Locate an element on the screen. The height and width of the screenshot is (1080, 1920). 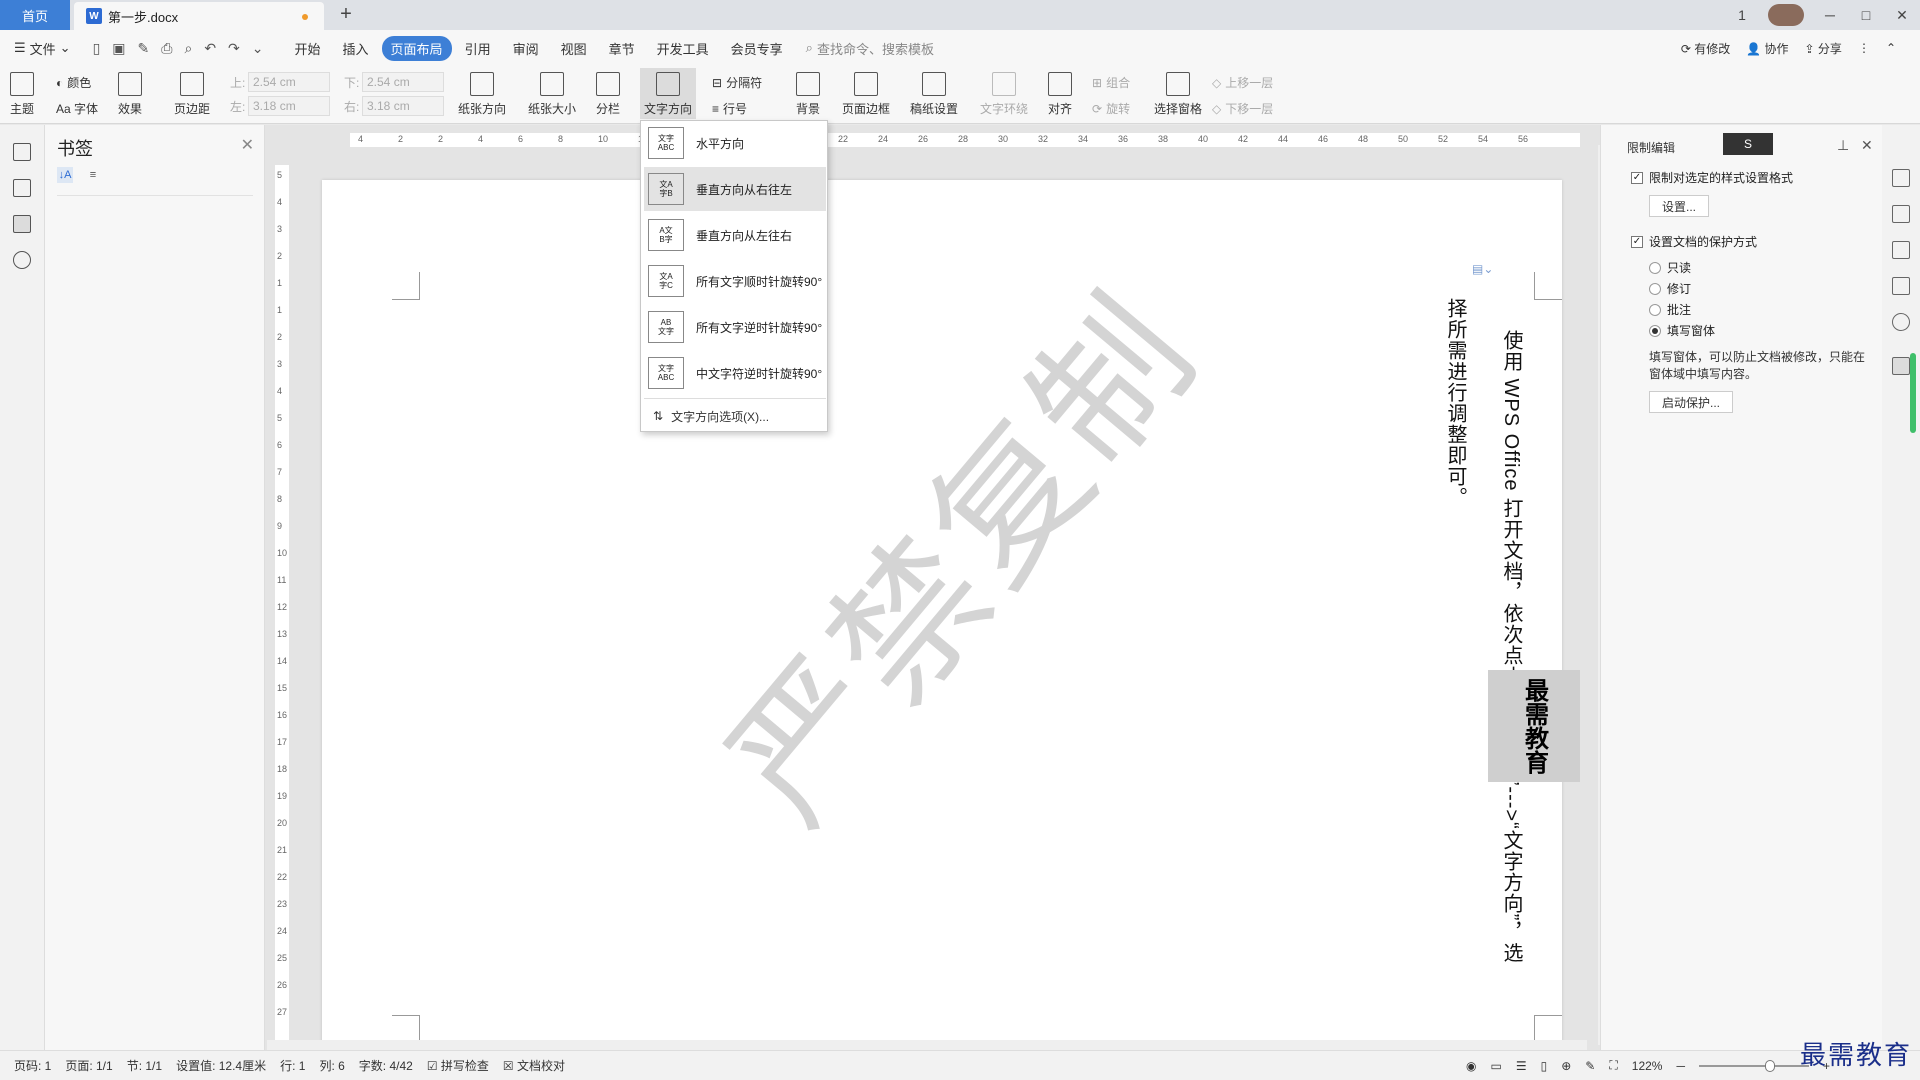
menu-item-vertical-ltr: A文 B字 垂直方向从左往右 is located at coordinates (735, 235).